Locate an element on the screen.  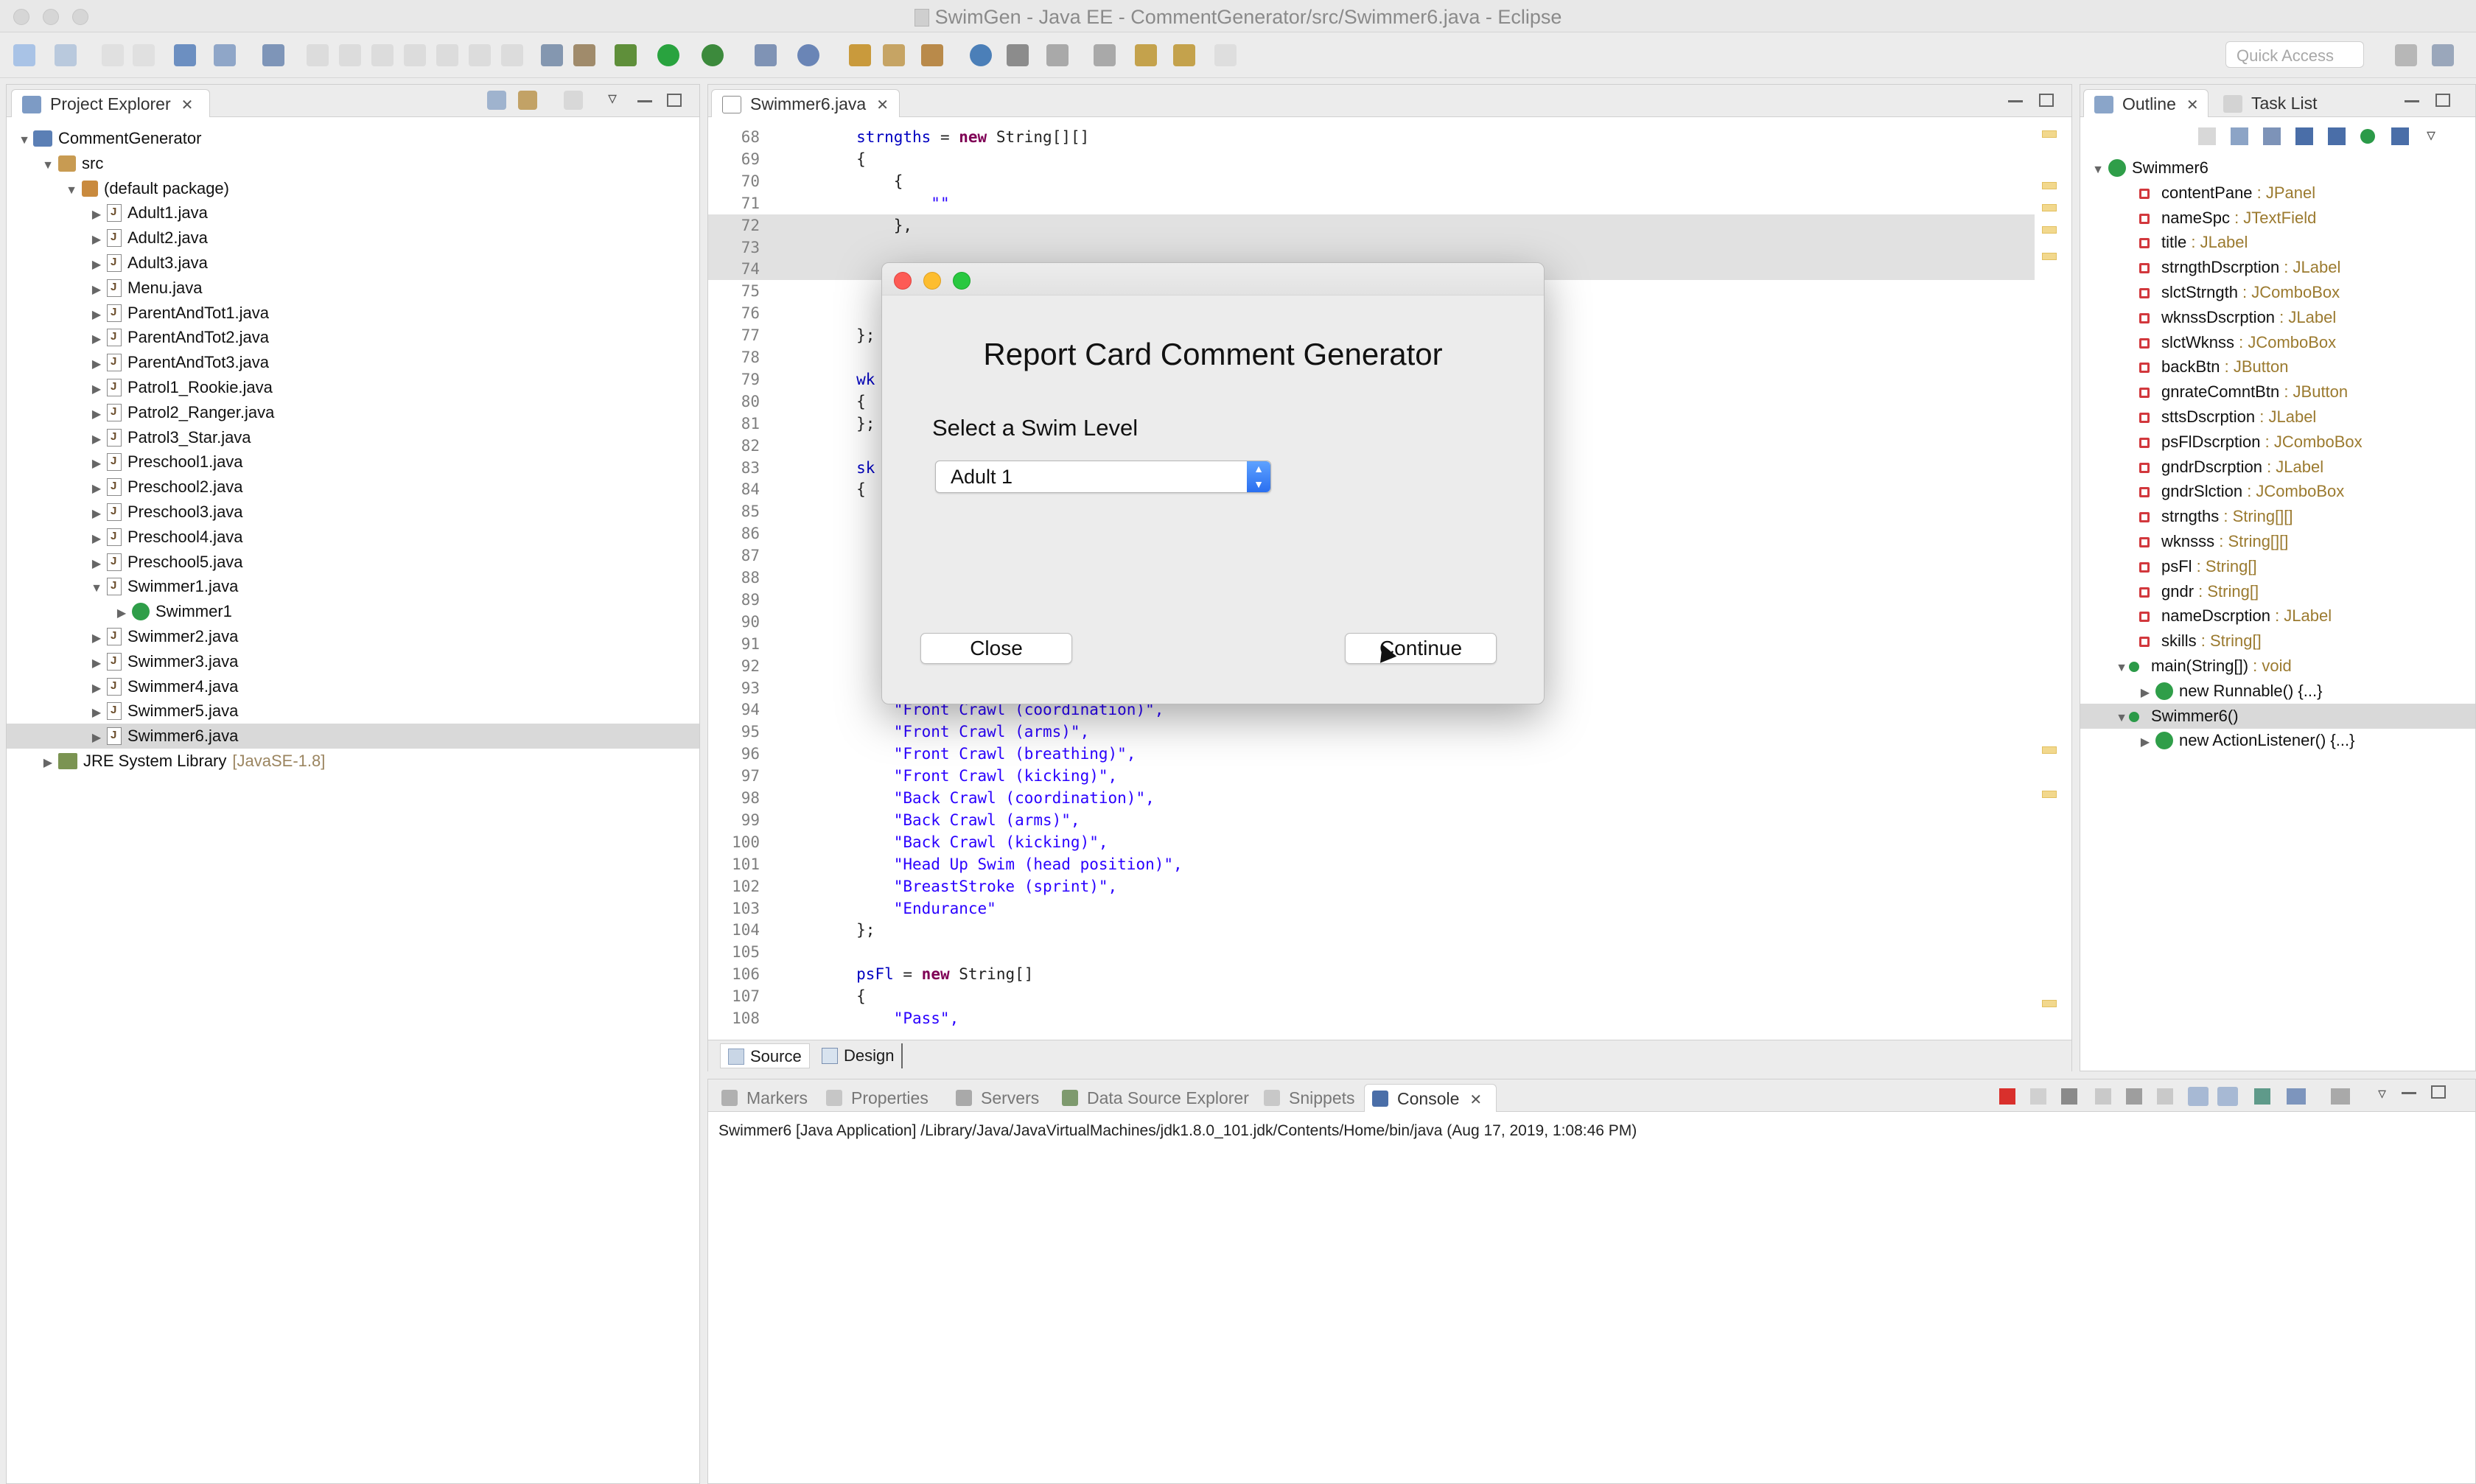
dialog-zoom-icon is located at coordinates (962, 281).